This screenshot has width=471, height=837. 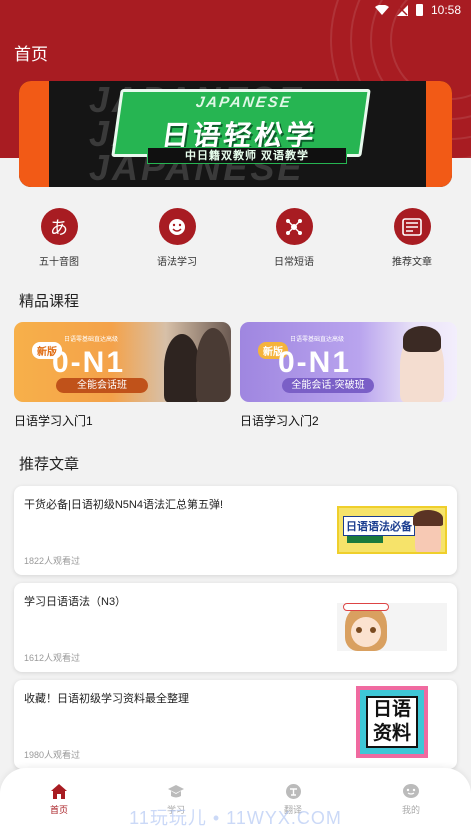 What do you see at coordinates (392, 627) in the screenshot?
I see `article-thumbnail` at bounding box center [392, 627].